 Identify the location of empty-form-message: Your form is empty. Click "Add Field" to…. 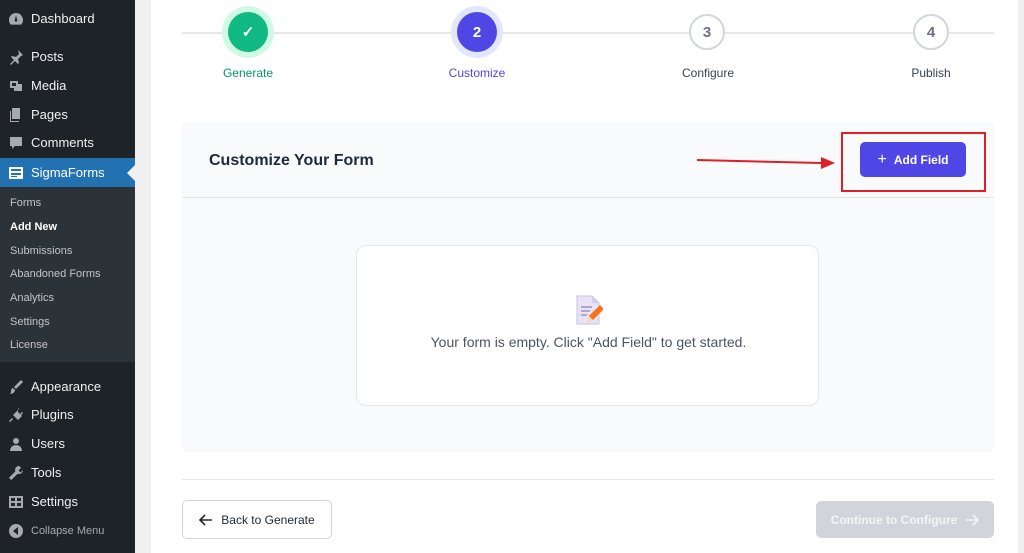
(588, 342).